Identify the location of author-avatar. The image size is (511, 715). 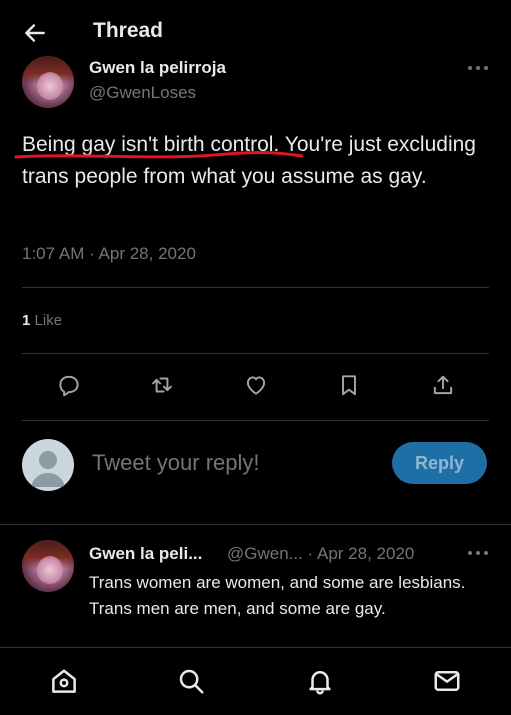
(48, 82).